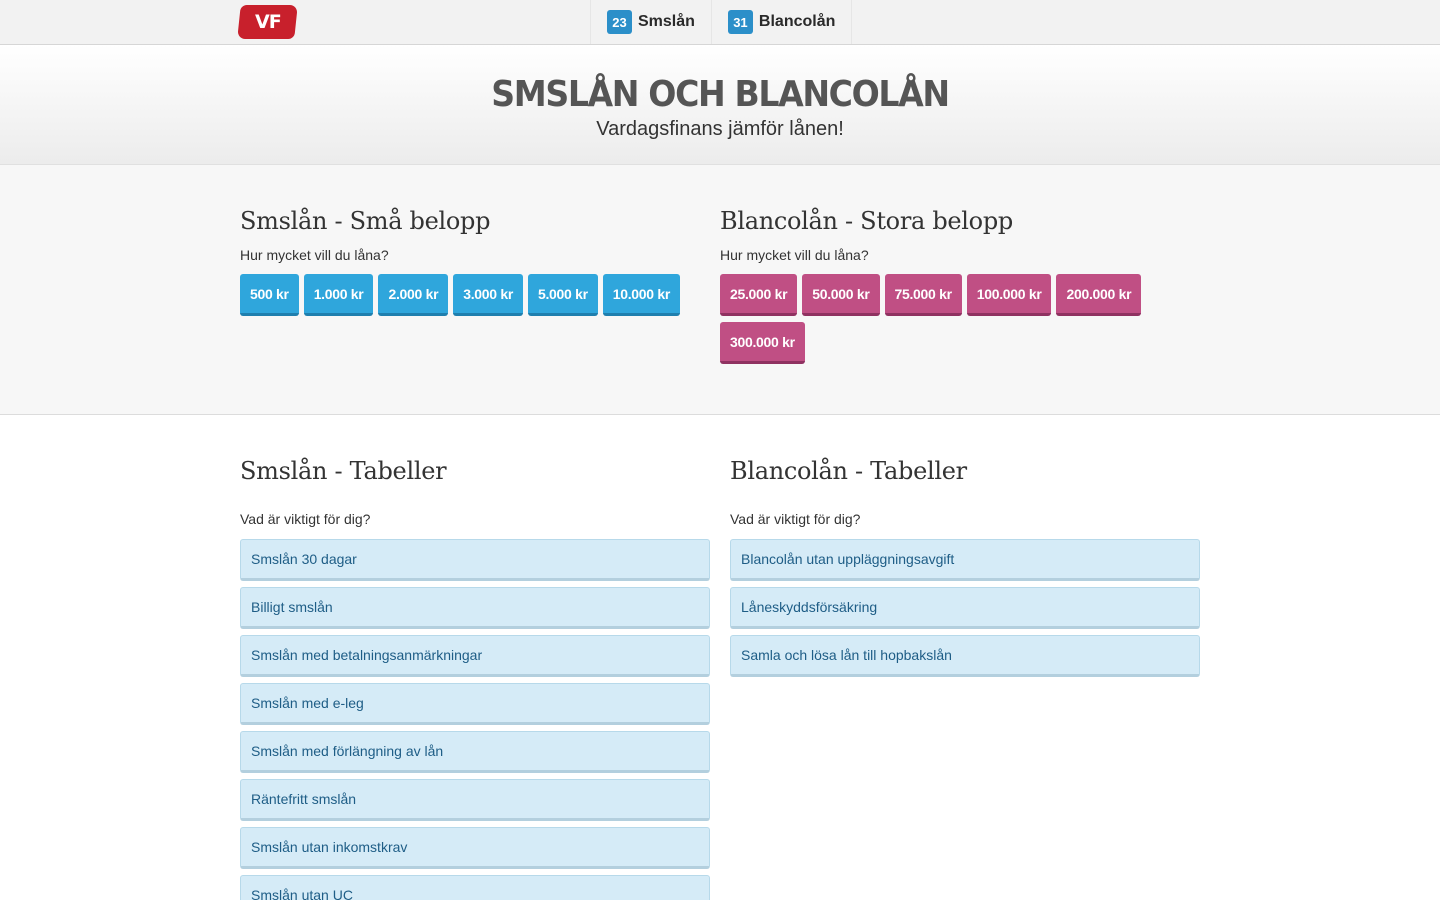 The image size is (1440, 900). I want to click on amount-button-10000: 10.000 kr, so click(641, 295).